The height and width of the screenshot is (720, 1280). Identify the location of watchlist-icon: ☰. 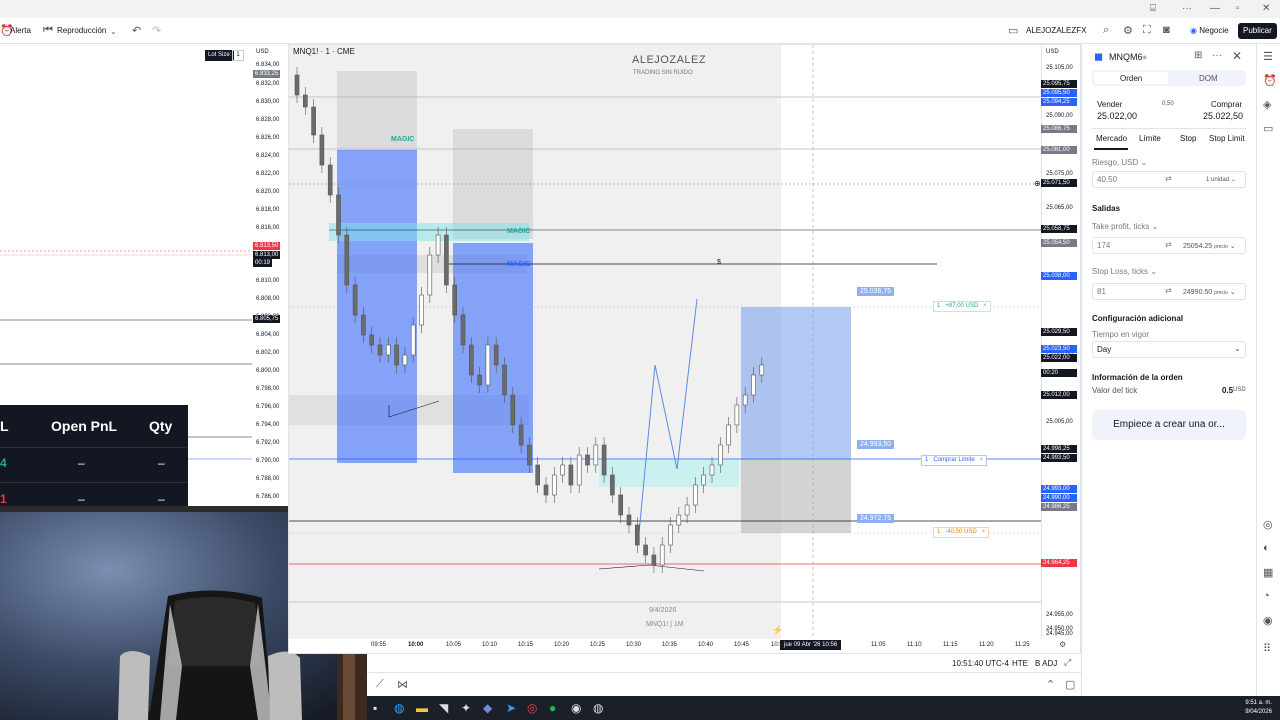
(1268, 56).